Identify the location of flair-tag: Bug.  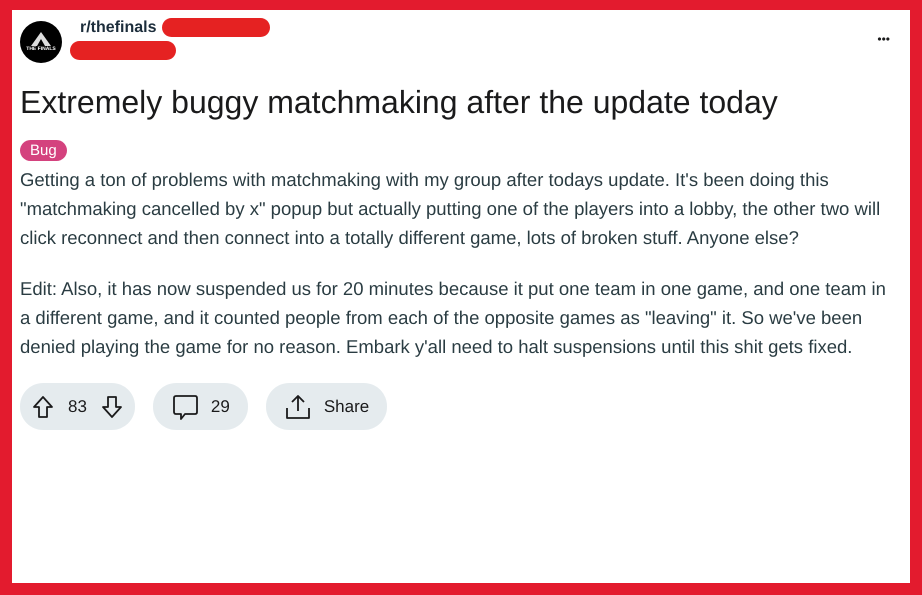
(43, 150).